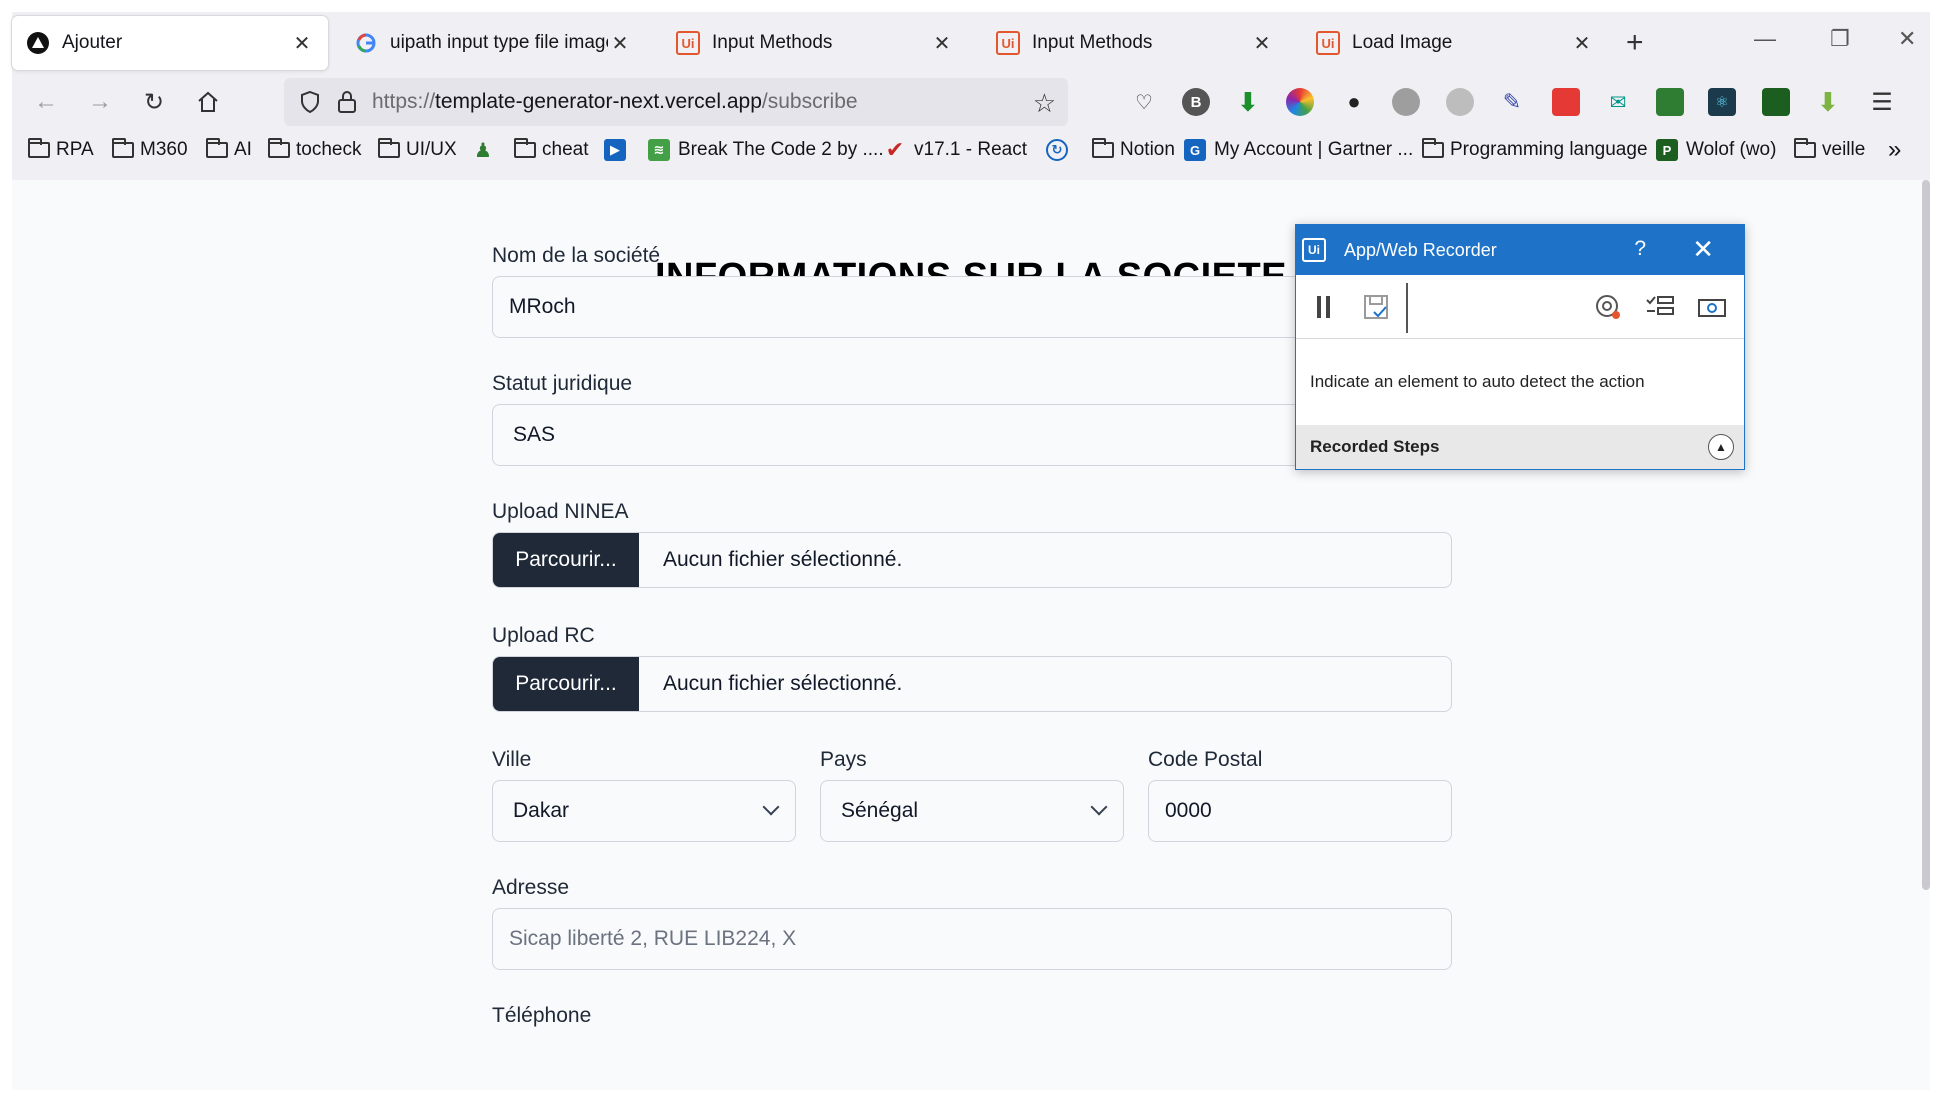  Describe the element at coordinates (1722, 102) in the screenshot. I see `react-devtools-icon: ⚛` at that location.